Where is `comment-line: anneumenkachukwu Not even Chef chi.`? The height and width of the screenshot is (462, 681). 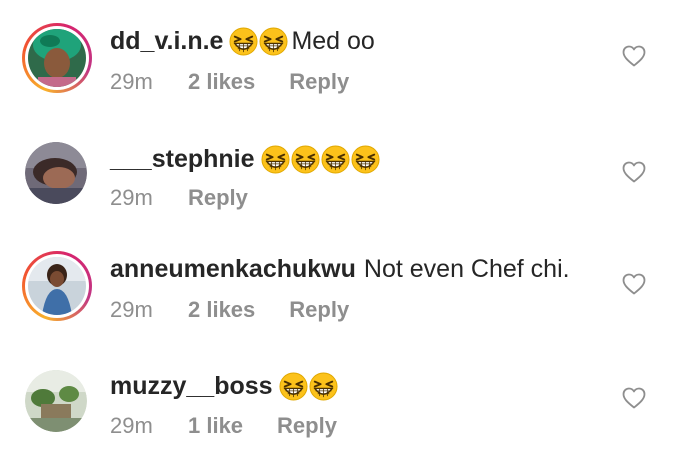
comment-line: anneumenkachukwu Not even Chef chi. is located at coordinates (340, 269).